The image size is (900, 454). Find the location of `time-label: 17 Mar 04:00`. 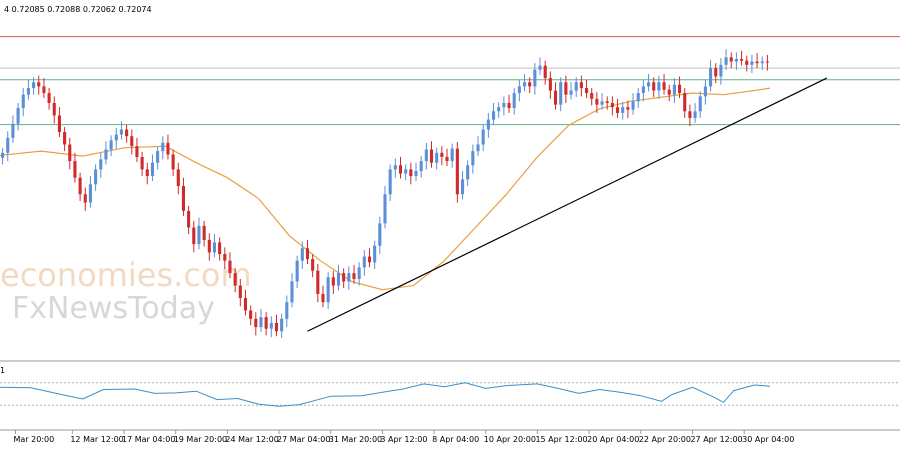

time-label: 17 Mar 04:00 is located at coordinates (148, 439).